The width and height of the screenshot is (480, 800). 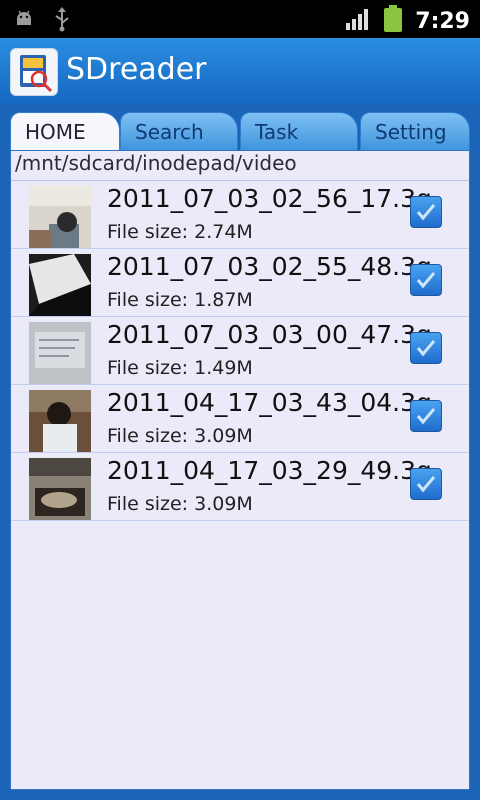 What do you see at coordinates (442, 21) in the screenshot?
I see `status-time: 7:29` at bounding box center [442, 21].